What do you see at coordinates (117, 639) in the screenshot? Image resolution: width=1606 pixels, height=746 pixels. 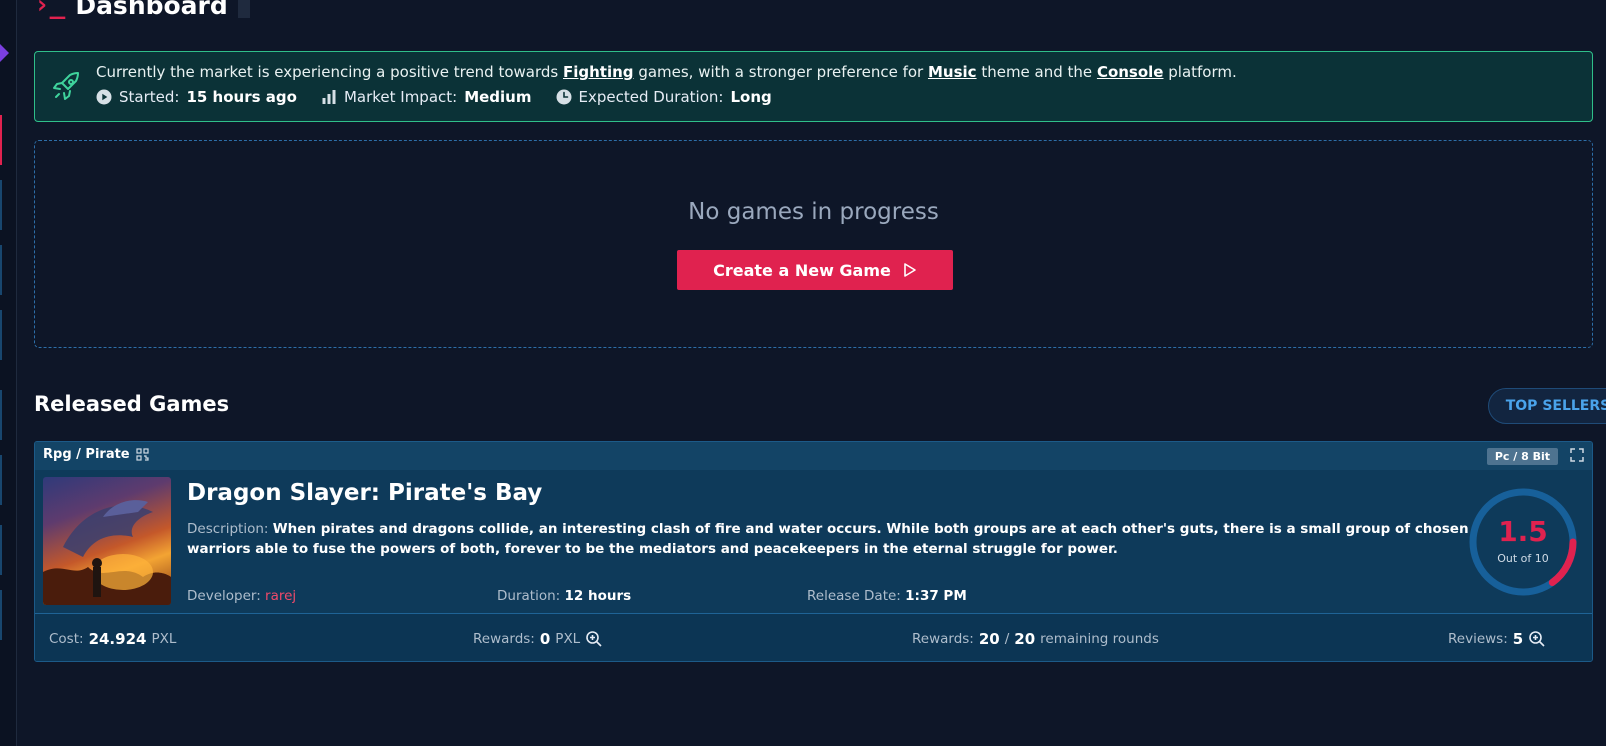 I see `cost-value: 24.924` at bounding box center [117, 639].